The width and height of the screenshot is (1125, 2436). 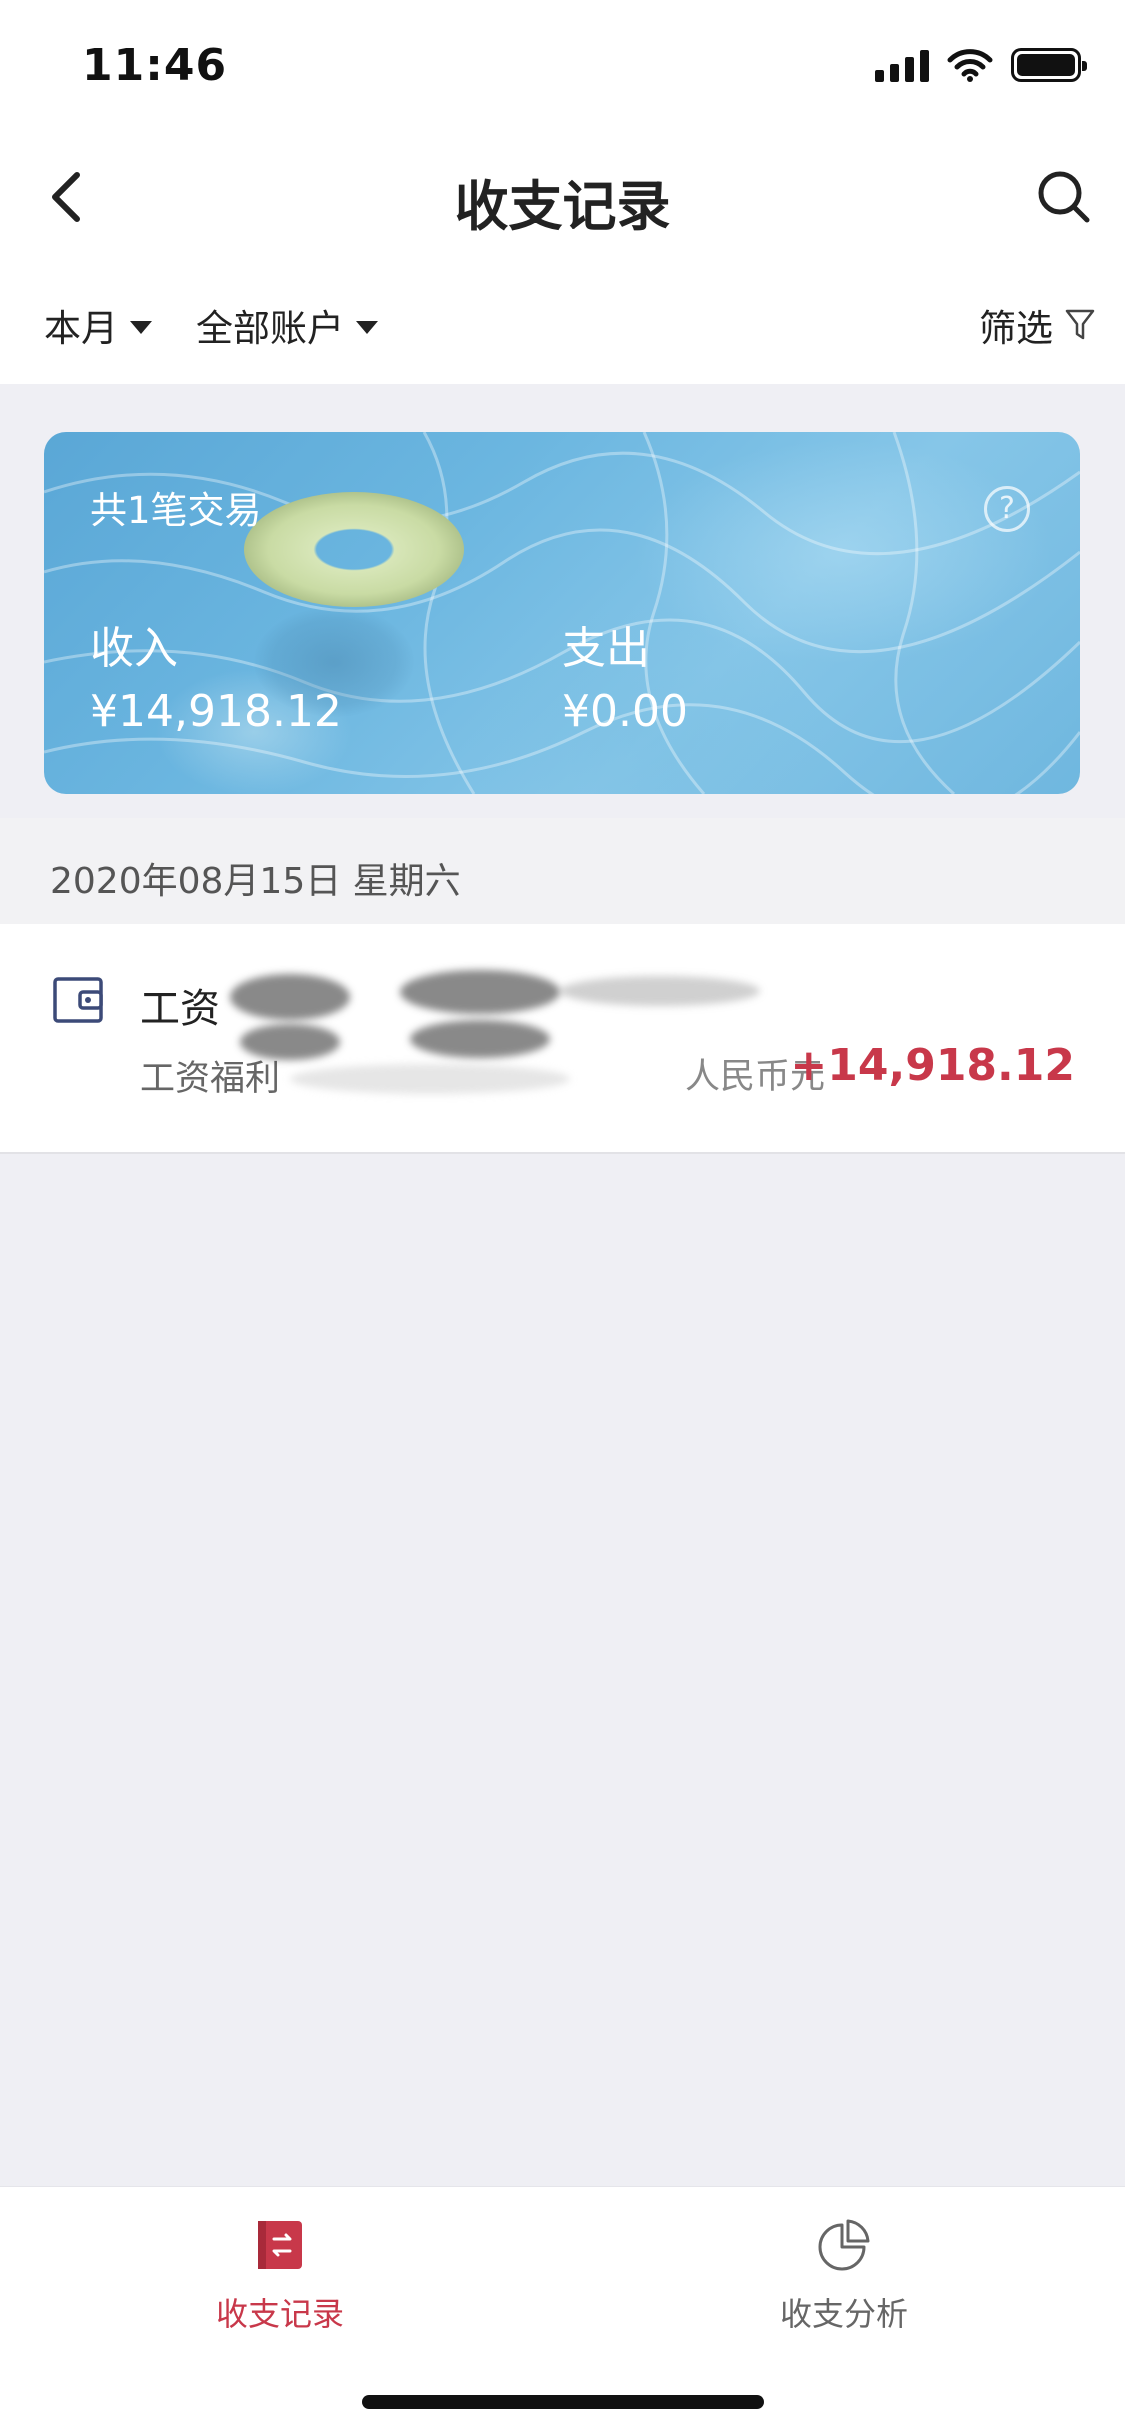 What do you see at coordinates (562, 66) in the screenshot?
I see `status-bar: 11:46` at bounding box center [562, 66].